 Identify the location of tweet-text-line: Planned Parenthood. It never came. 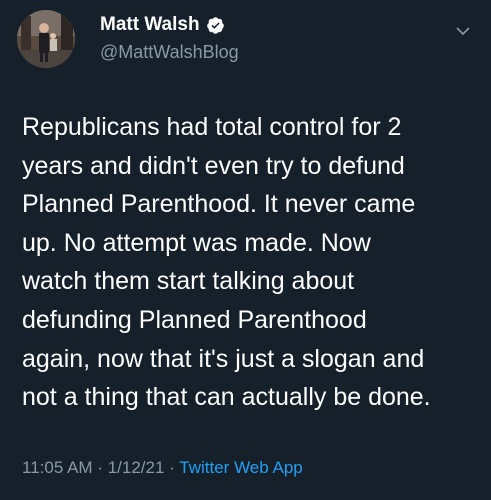
(219, 204).